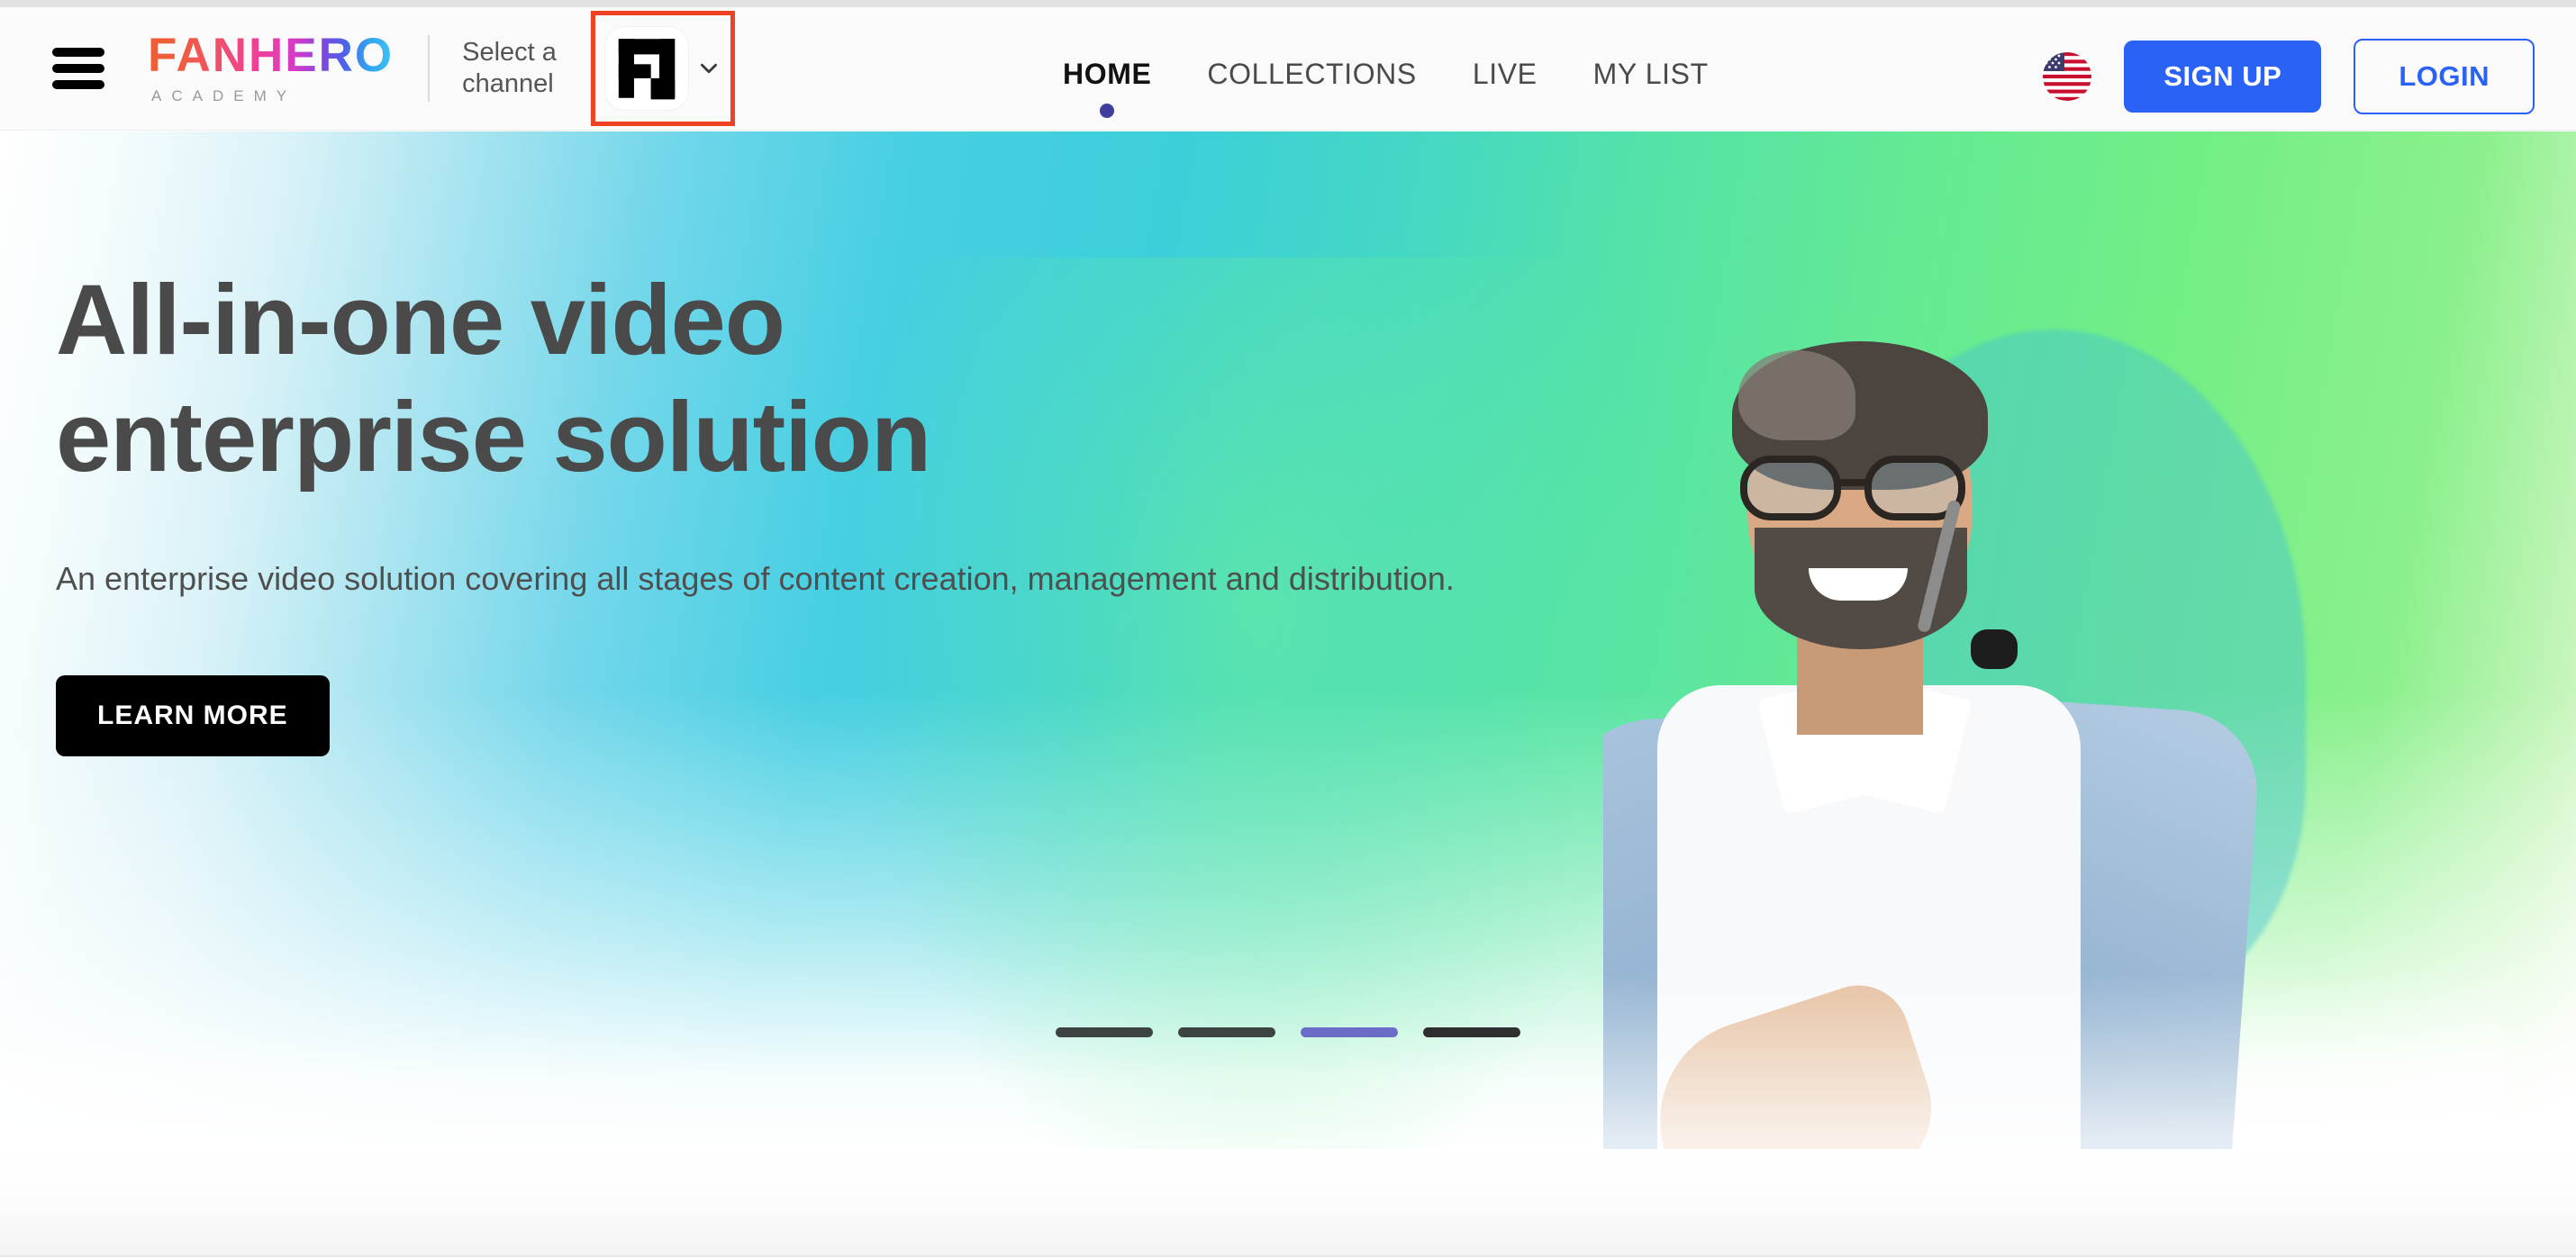 This screenshot has width=2576, height=1257. What do you see at coordinates (2444, 76) in the screenshot?
I see `login-button: LOGIN` at bounding box center [2444, 76].